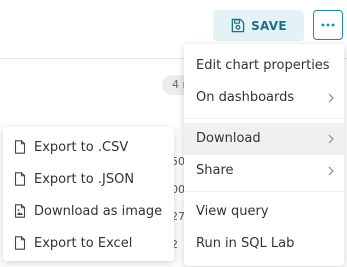  What do you see at coordinates (245, 97) in the screenshot?
I see `menu-item-label: On dashboards` at bounding box center [245, 97].